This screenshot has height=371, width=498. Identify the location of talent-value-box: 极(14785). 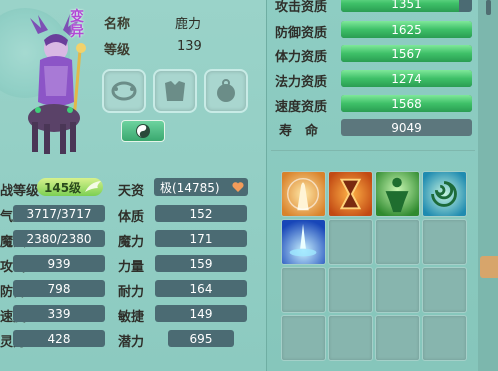
(201, 187).